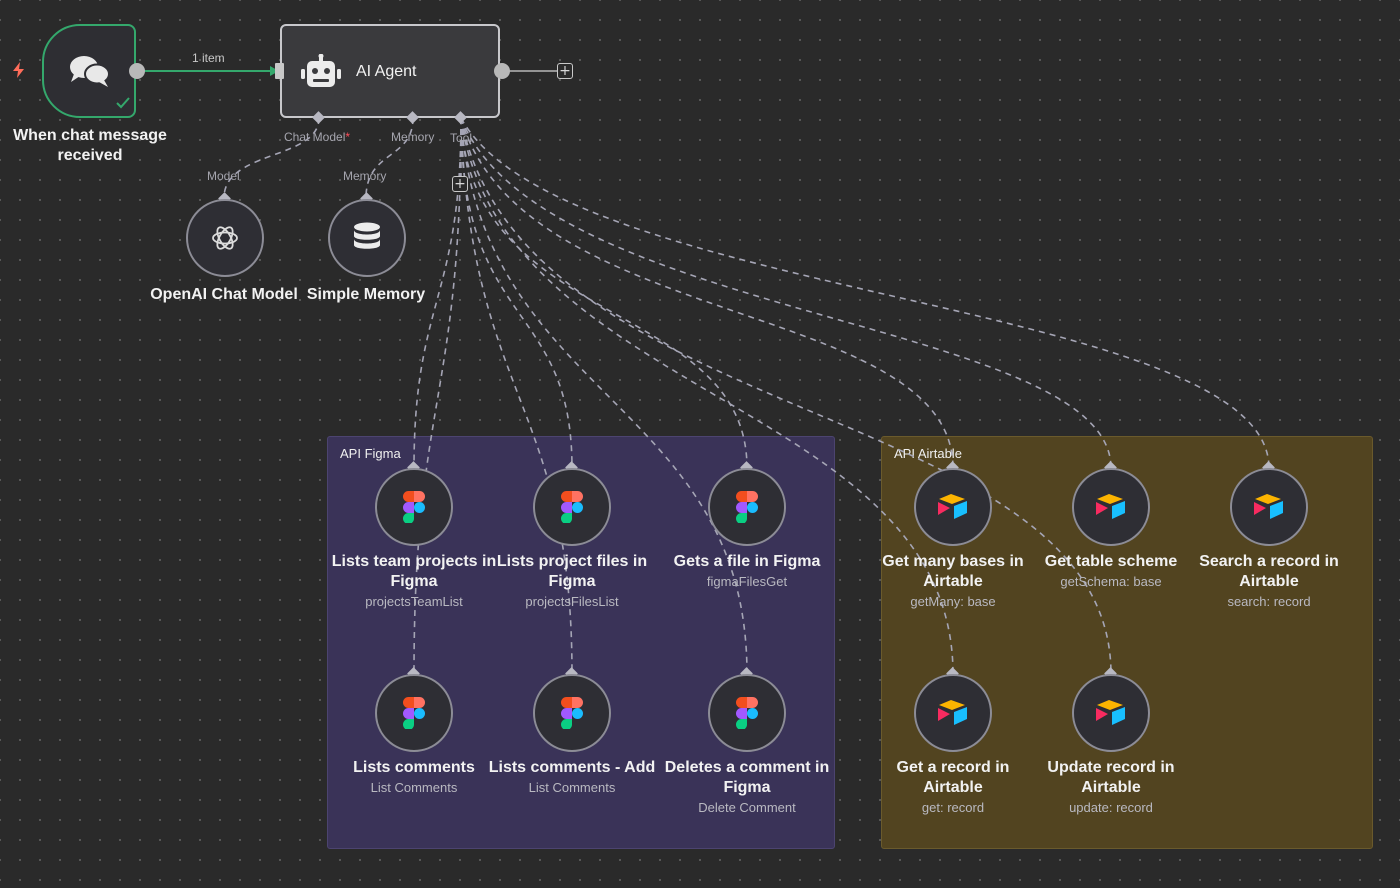 This screenshot has height=888, width=1400. I want to click on tool-subtitle: projectsTeamList, so click(414, 601).